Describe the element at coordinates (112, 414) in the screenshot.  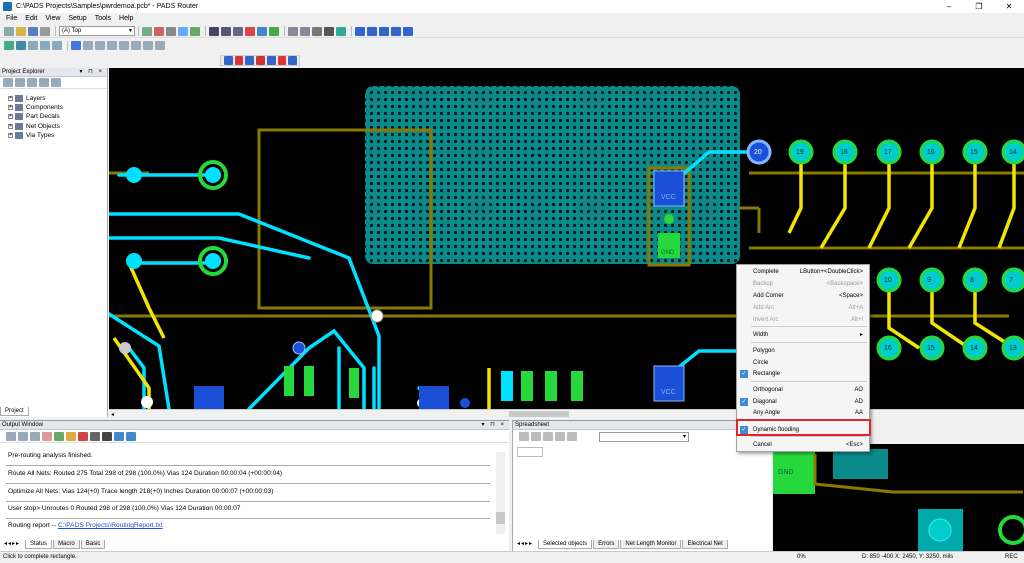
I see `scroll-left-icon: ◂` at that location.